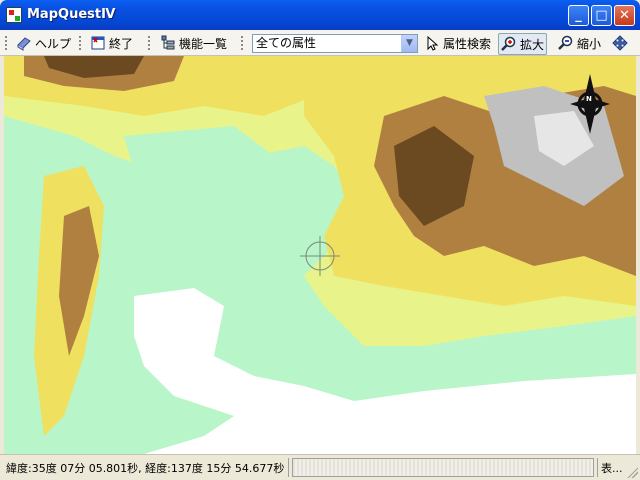 Image resolution: width=640 pixels, height=480 pixels. I want to click on attribute-search-label: 属性検索, so click(467, 43).